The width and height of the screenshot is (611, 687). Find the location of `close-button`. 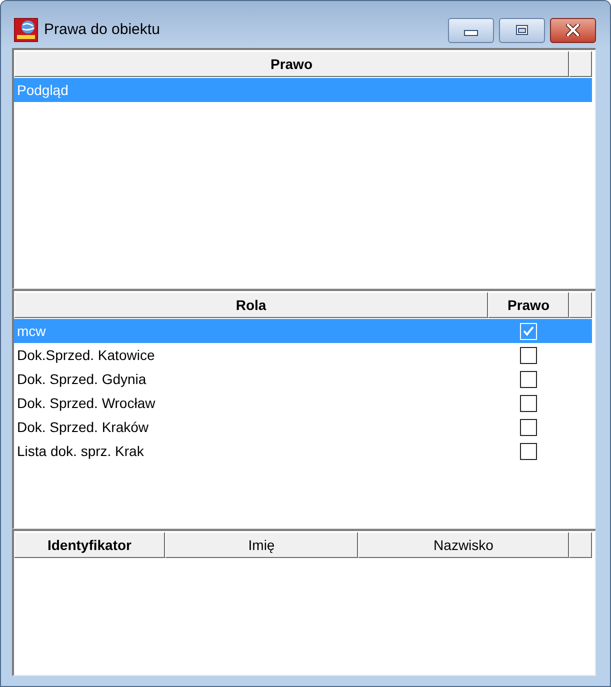

close-button is located at coordinates (573, 30).